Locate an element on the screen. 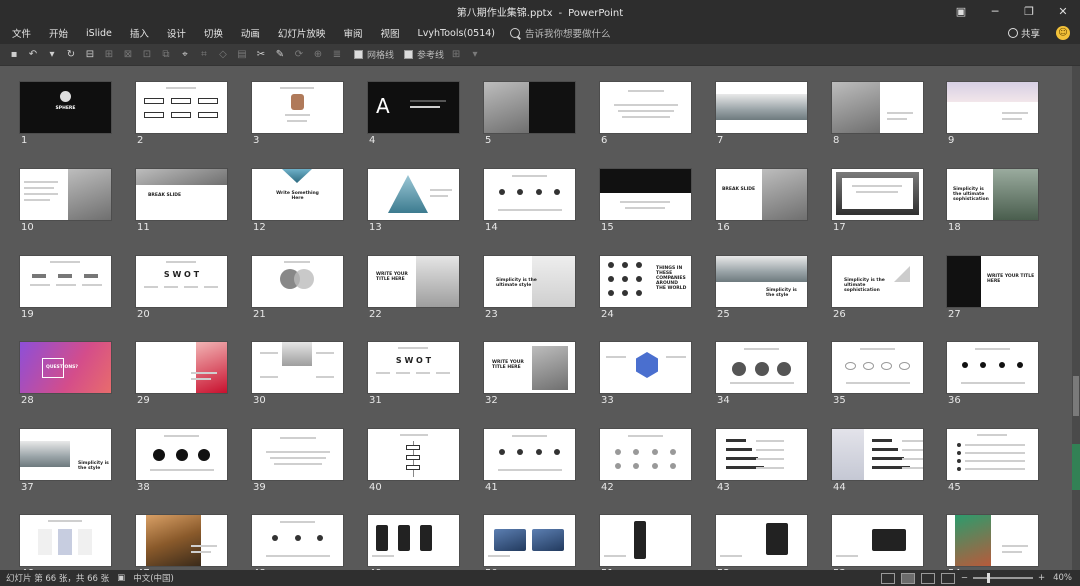 This screenshot has width=1080, height=586. slideshow-view-button is located at coordinates (947, 578).